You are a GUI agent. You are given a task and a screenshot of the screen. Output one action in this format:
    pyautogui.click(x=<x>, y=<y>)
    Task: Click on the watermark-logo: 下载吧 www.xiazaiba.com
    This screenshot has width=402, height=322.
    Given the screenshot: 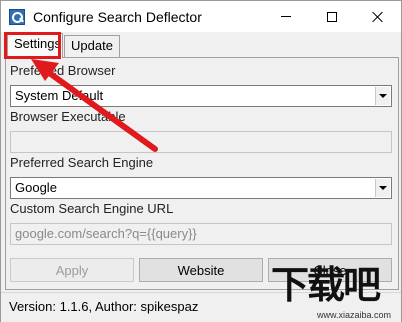 What is the action you would take?
    pyautogui.click(x=332, y=287)
    